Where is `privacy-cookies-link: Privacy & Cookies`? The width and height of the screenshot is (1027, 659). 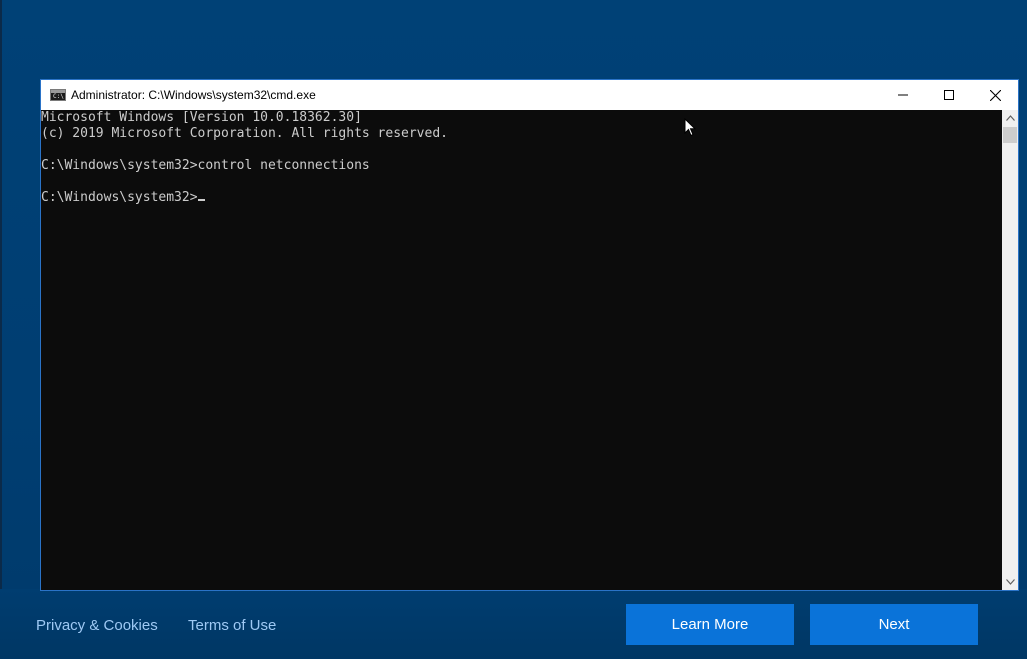
privacy-cookies-link: Privacy & Cookies is located at coordinates (97, 625).